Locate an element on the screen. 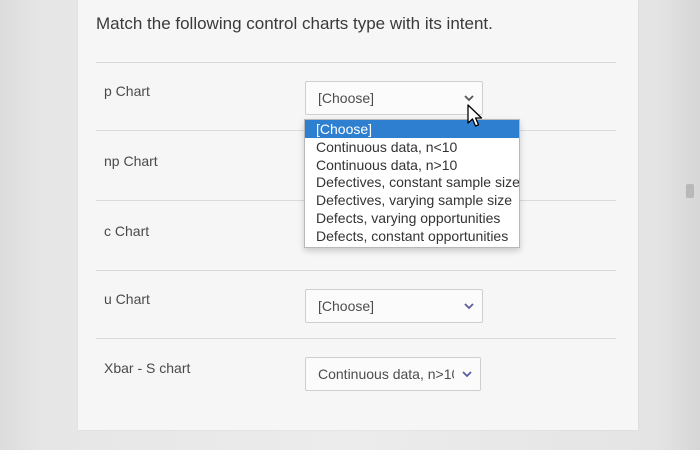 The image size is (700, 450). row-label-u-chart: u Chart is located at coordinates (127, 299).